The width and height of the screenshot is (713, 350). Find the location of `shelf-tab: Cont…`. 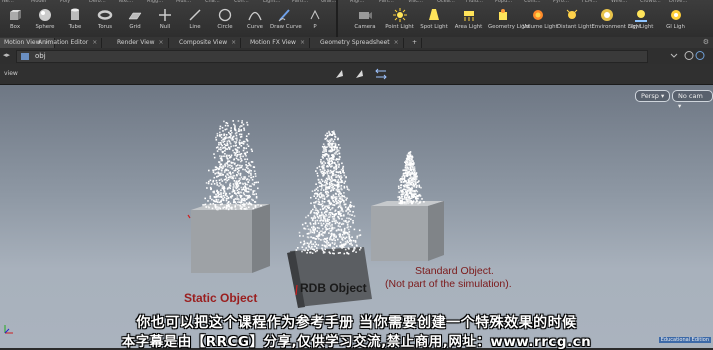

shelf-tab: Cont… is located at coordinates (532, 2).